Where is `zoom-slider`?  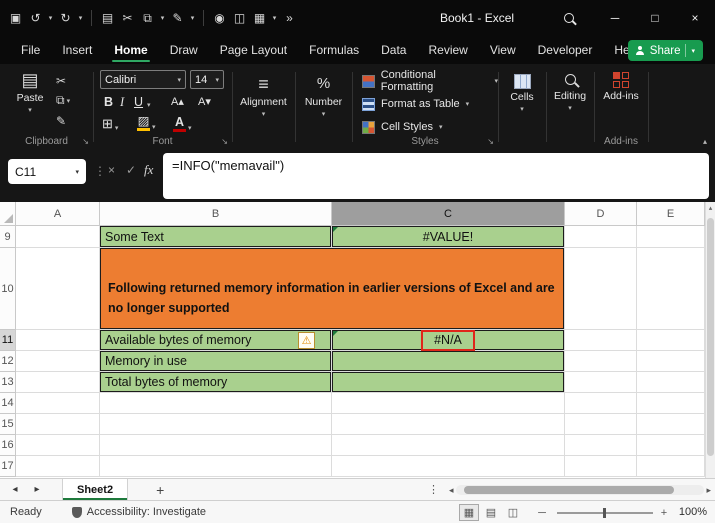
zoom-slider is located at coordinates (605, 513).